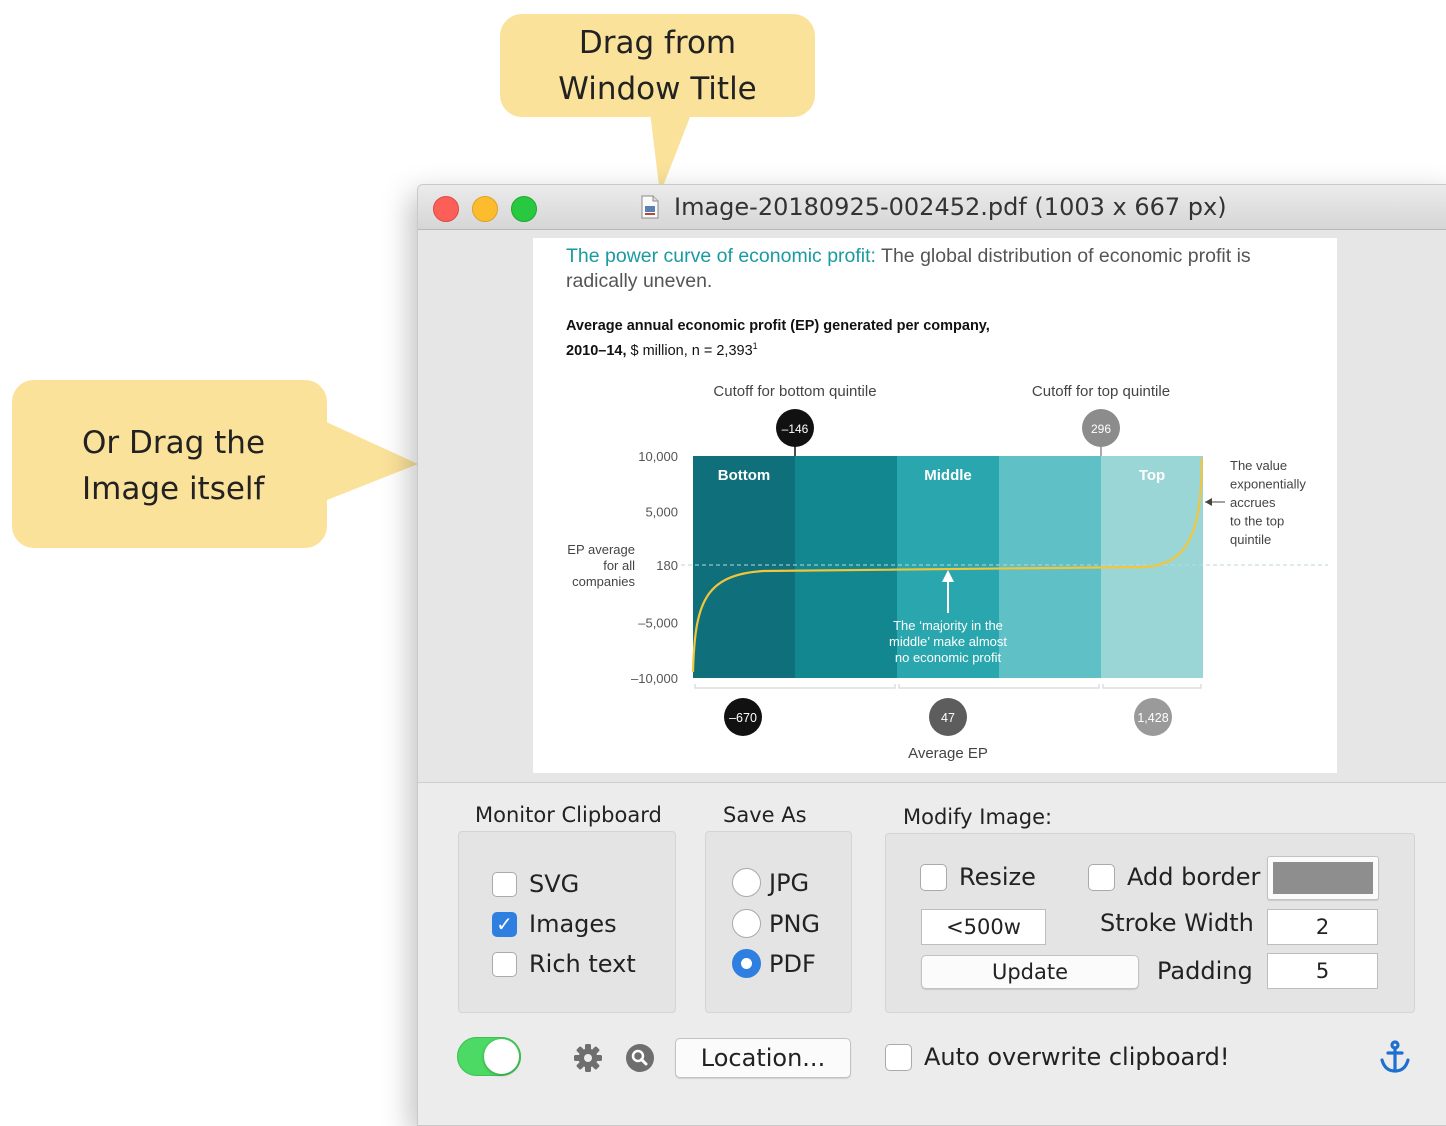  I want to click on monitor-images-row: ✓ Images, so click(554, 924).